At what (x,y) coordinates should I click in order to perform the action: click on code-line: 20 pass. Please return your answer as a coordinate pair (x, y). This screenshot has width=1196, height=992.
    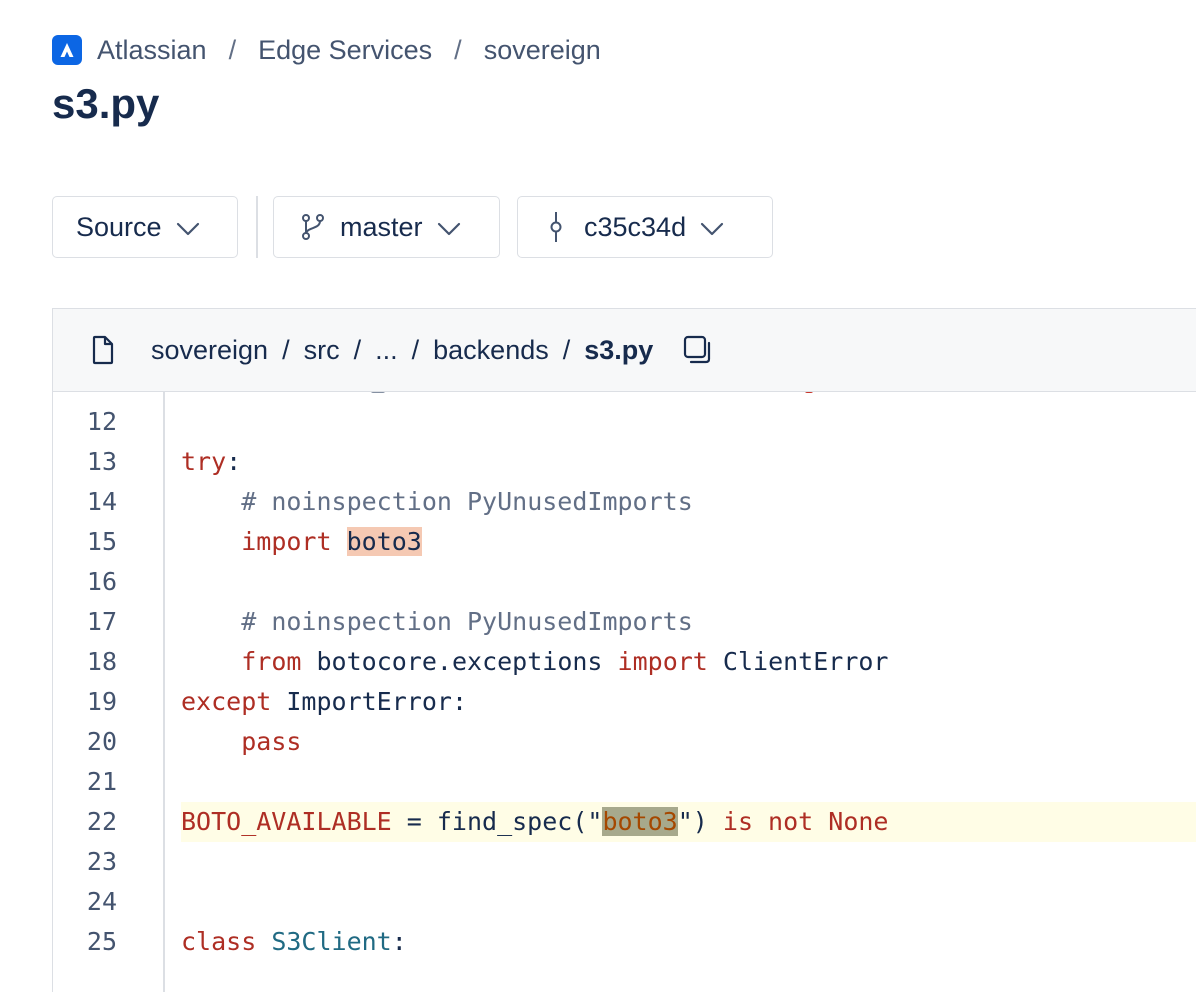
    Looking at the image, I should click on (624, 742).